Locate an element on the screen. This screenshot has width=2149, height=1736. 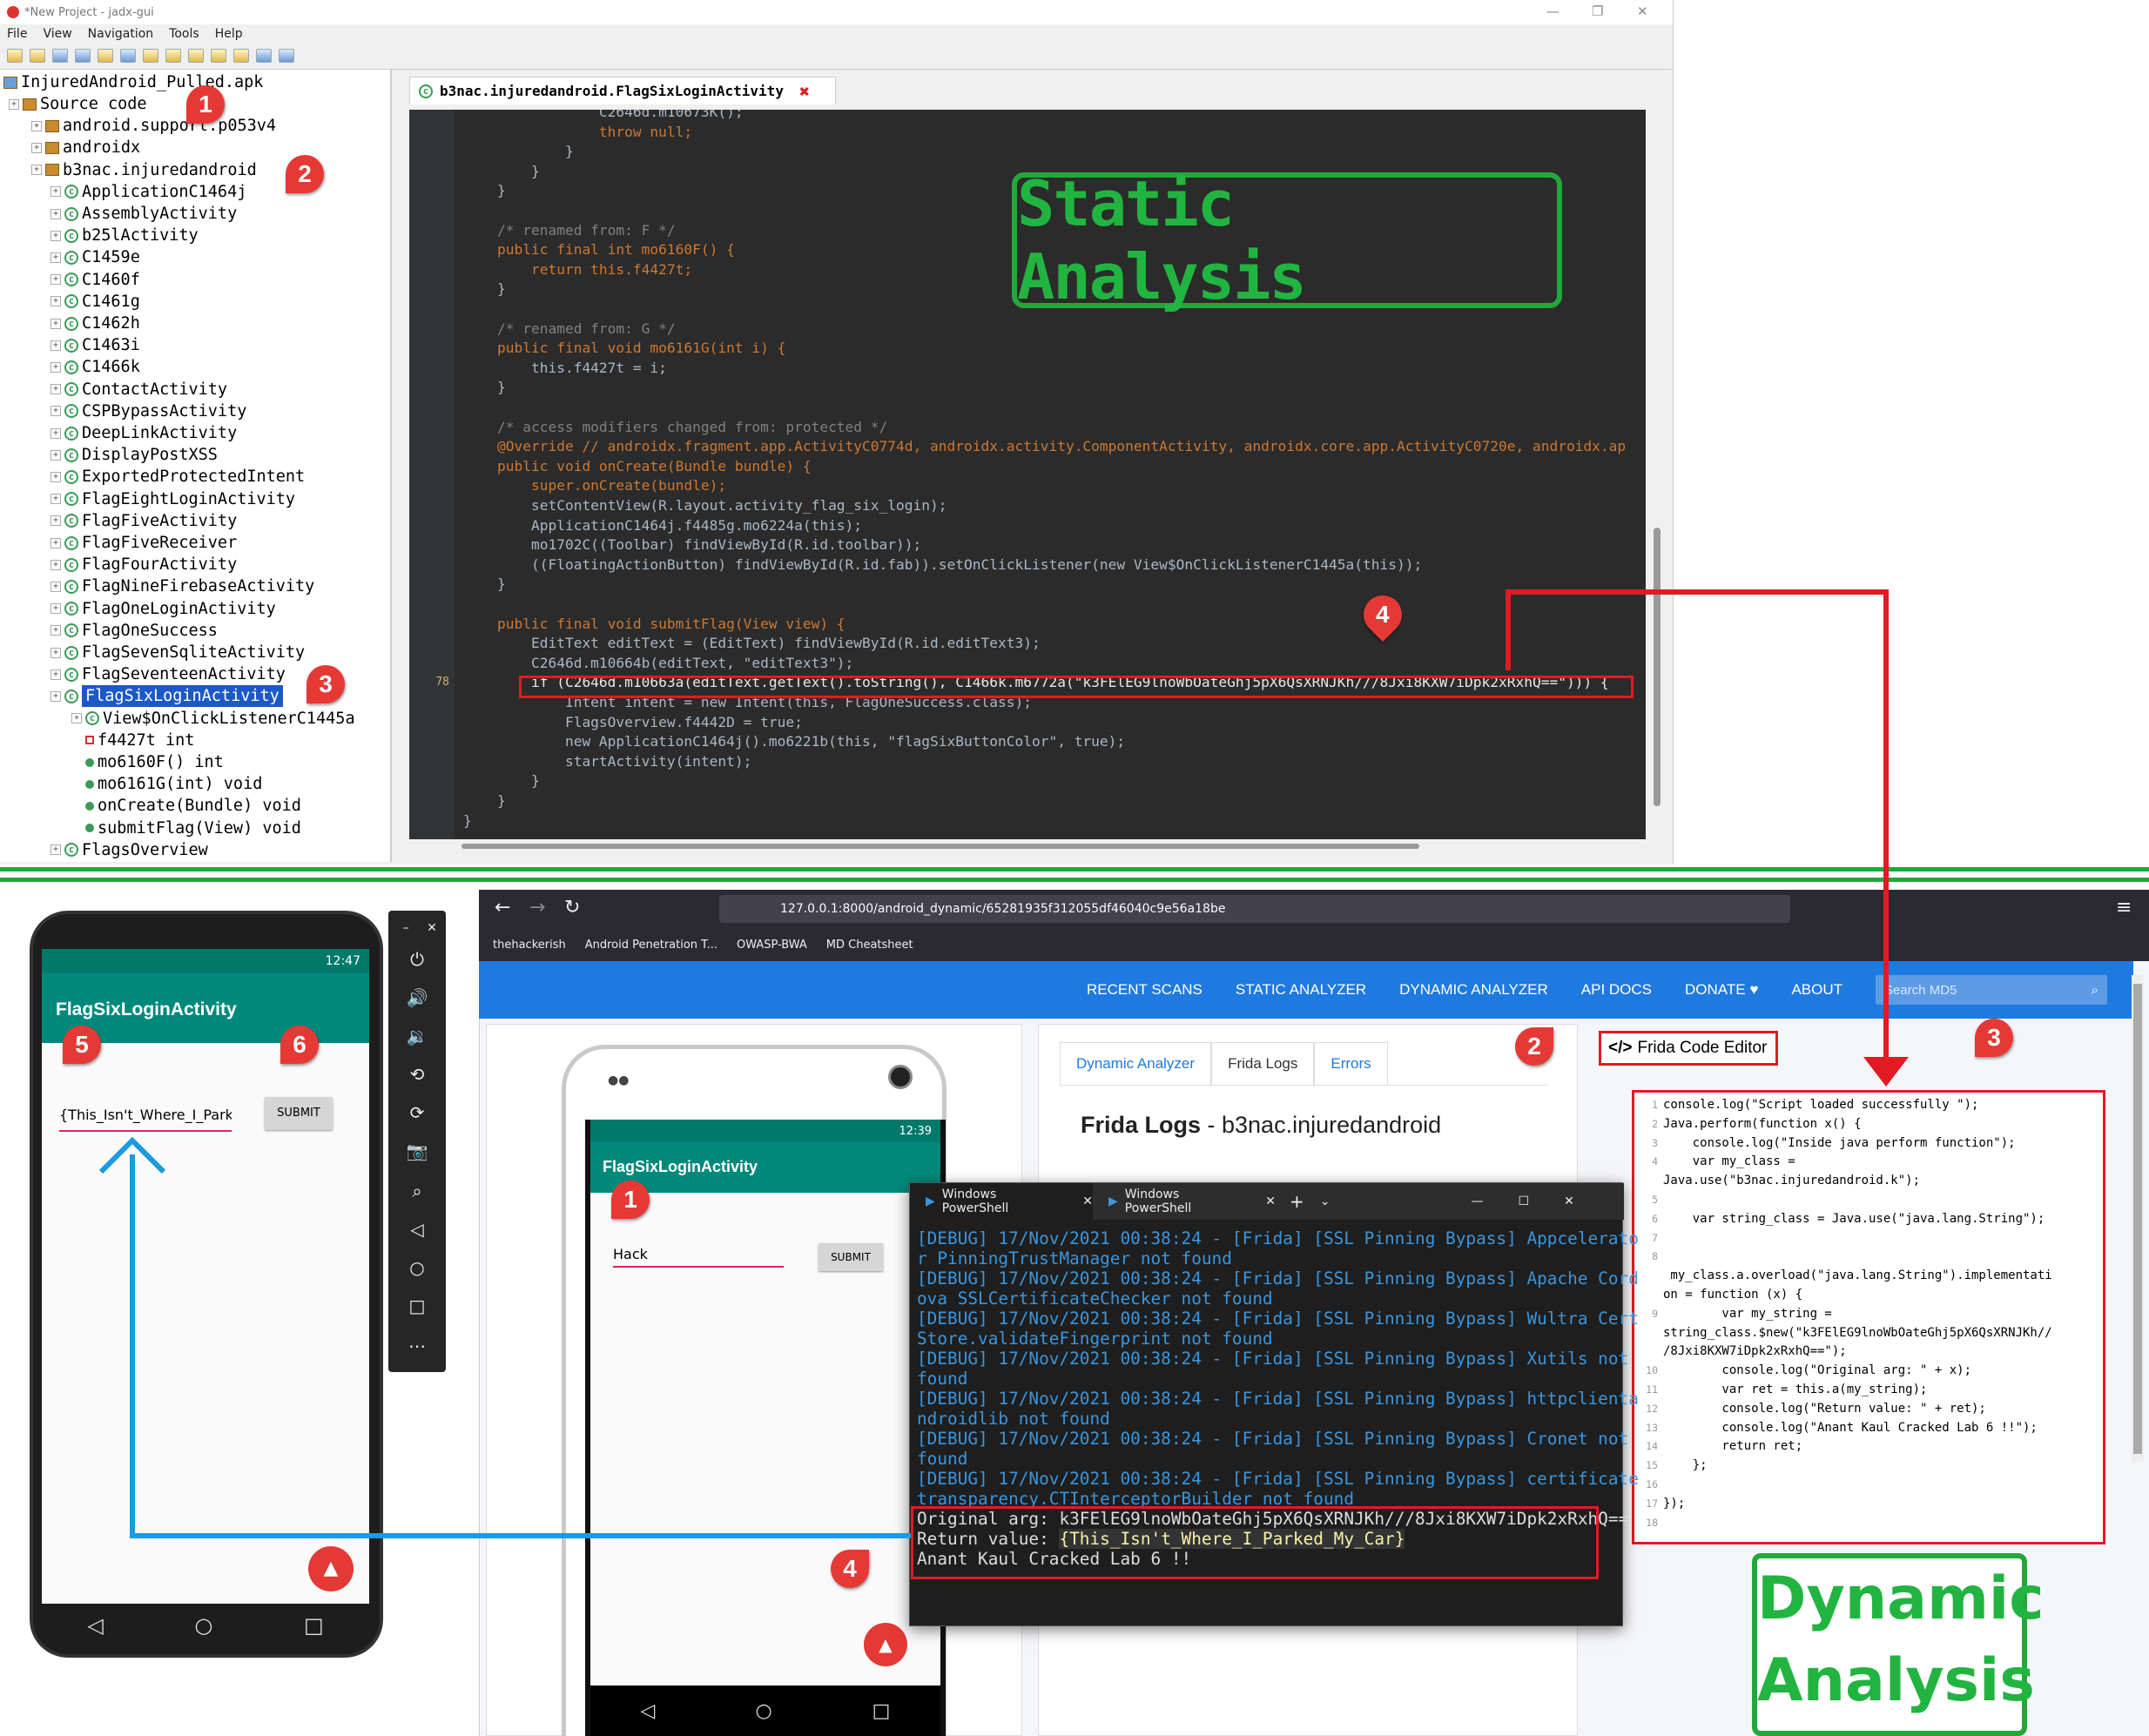
red-connector-arrow is located at coordinates (1697, 831).